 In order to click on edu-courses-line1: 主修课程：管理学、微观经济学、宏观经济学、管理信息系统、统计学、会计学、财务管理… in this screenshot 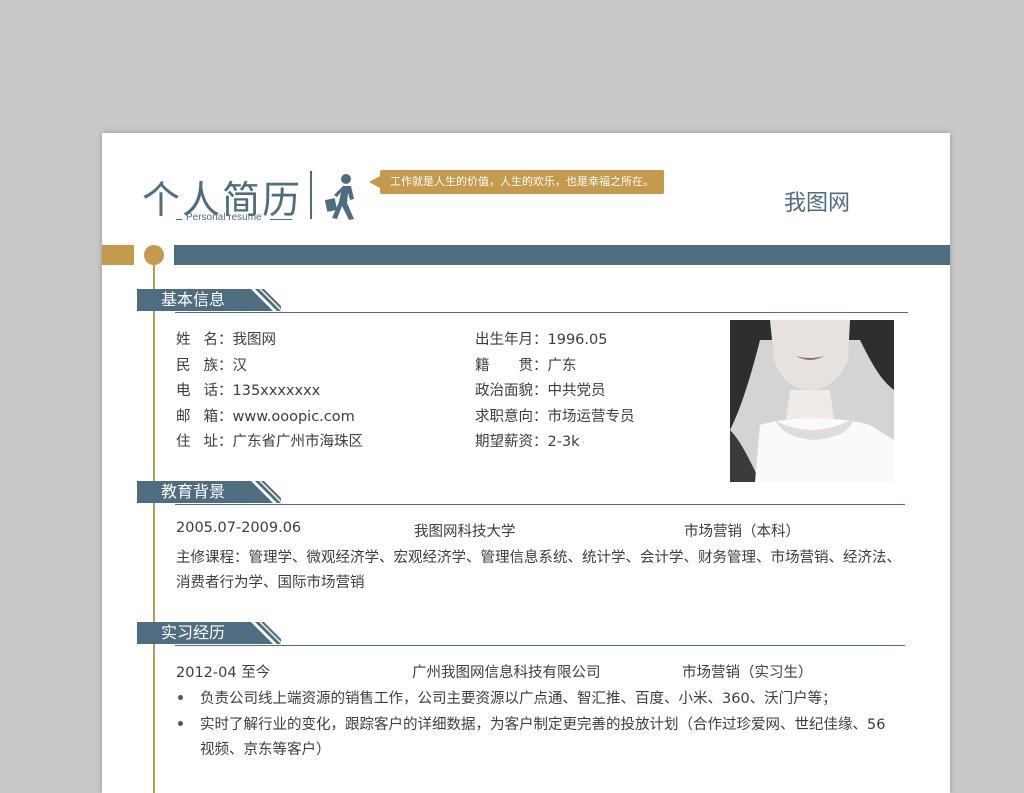, I will do `click(538, 558)`.